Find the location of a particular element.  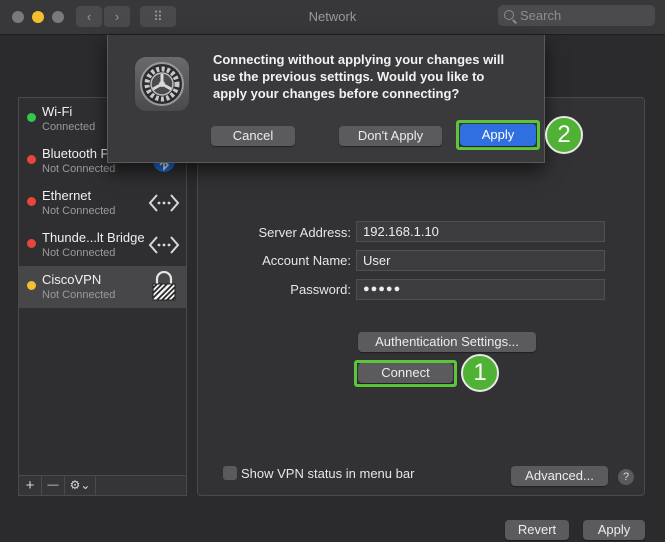

service-item-ciscovpn: CiscoVPN Not Connected is located at coordinates (102, 287).